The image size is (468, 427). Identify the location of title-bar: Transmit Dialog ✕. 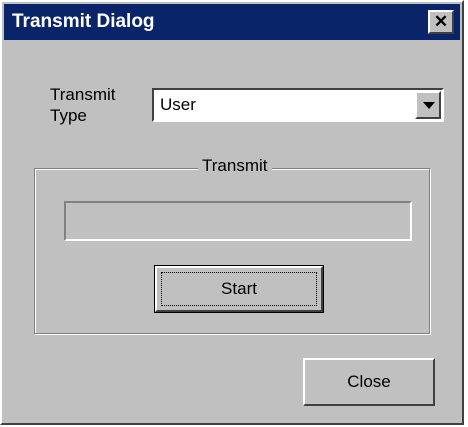
(232, 22).